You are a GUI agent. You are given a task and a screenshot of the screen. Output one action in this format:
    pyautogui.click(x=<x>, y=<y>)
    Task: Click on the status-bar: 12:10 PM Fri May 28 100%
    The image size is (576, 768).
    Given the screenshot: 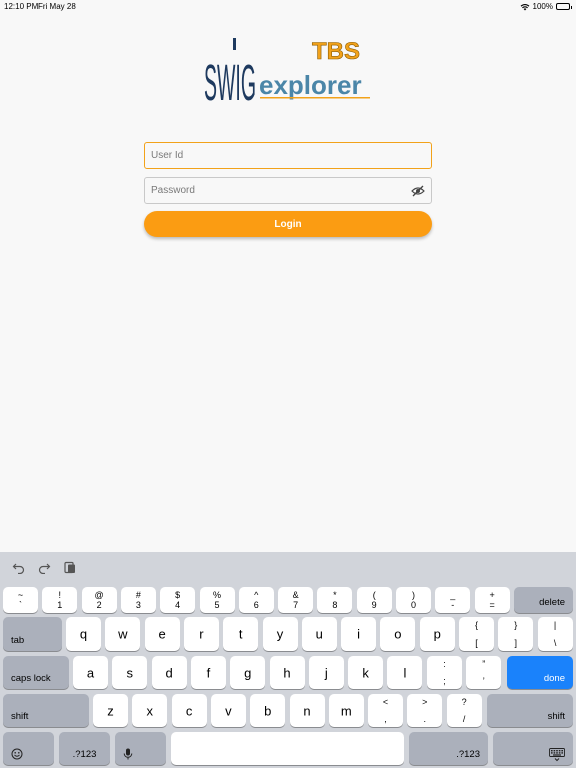 What is the action you would take?
    pyautogui.click(x=288, y=6)
    